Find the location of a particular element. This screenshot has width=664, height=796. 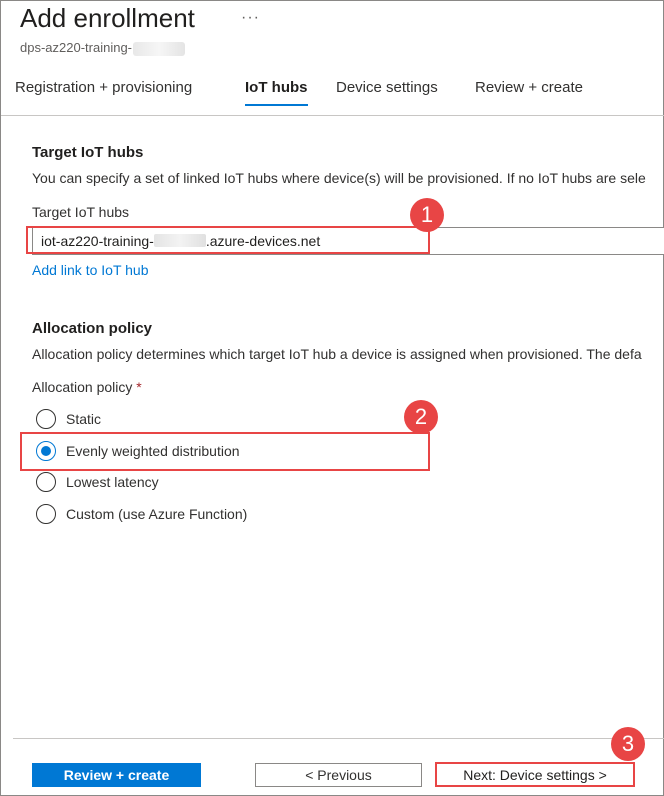

allocation-label-text: Allocation policy is located at coordinates (82, 387).